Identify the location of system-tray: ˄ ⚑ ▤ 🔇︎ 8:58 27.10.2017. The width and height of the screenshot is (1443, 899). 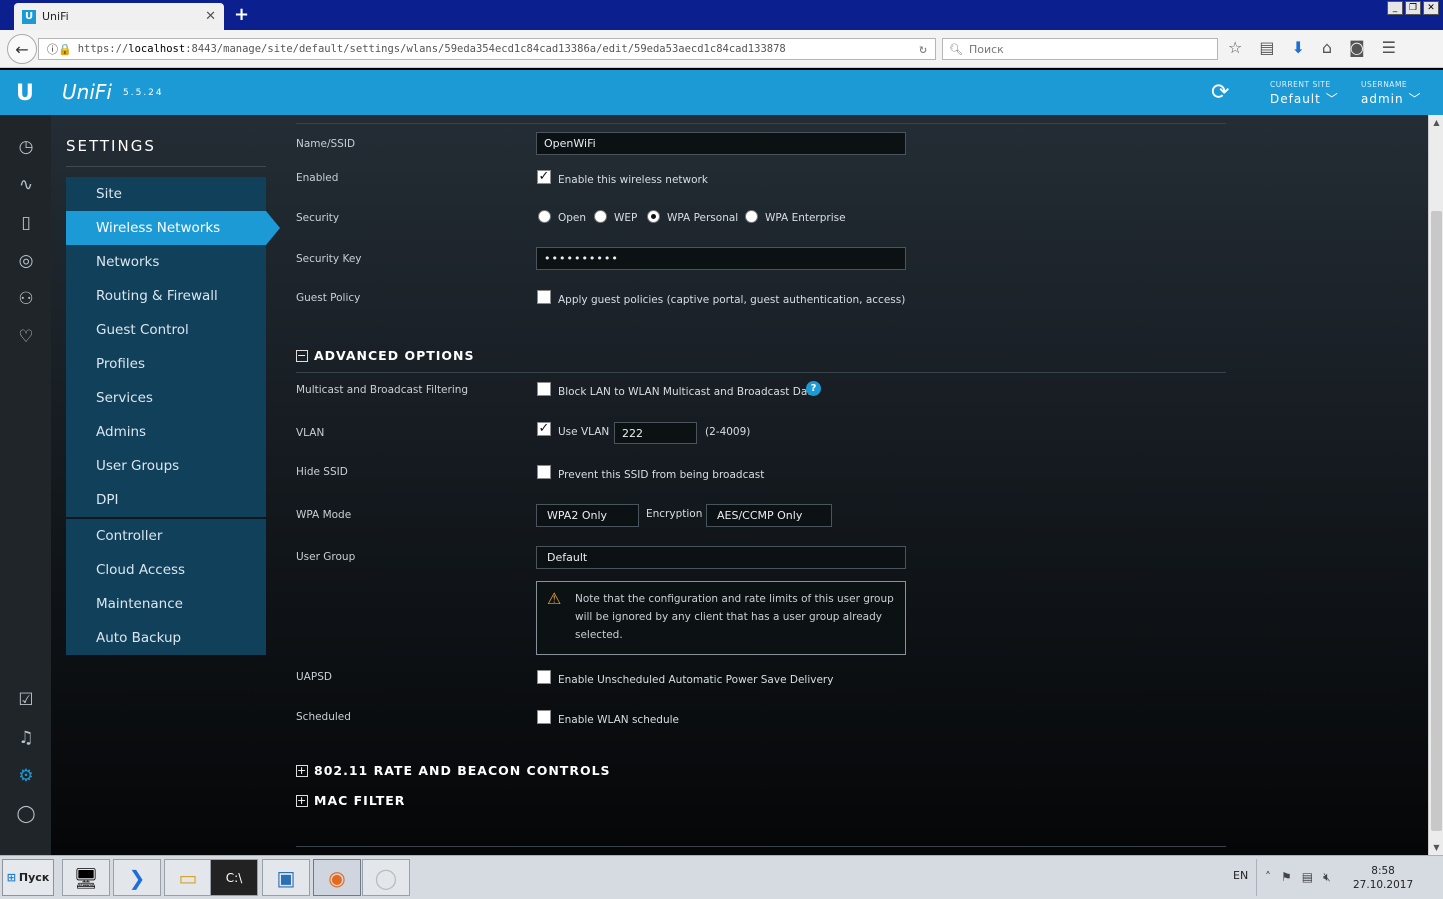
(1346, 877).